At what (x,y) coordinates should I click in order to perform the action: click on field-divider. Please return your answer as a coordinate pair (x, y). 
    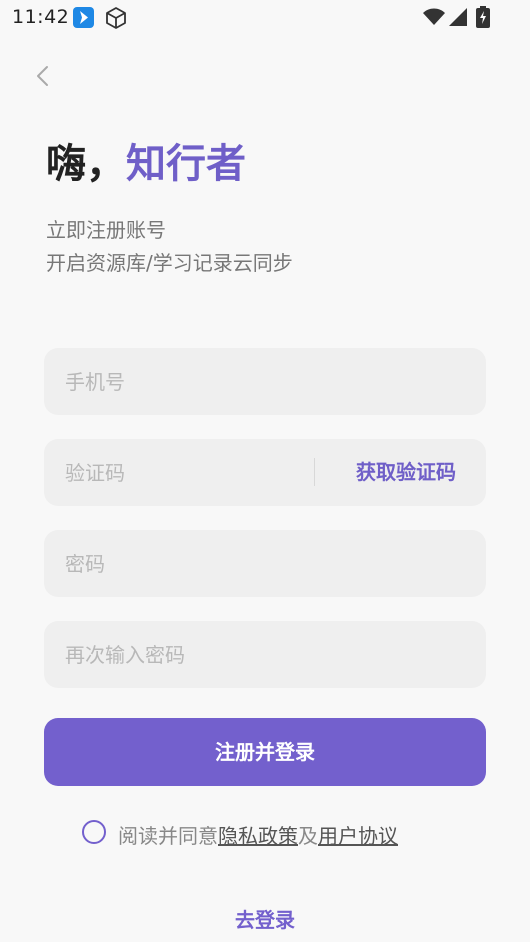
    Looking at the image, I should click on (314, 472).